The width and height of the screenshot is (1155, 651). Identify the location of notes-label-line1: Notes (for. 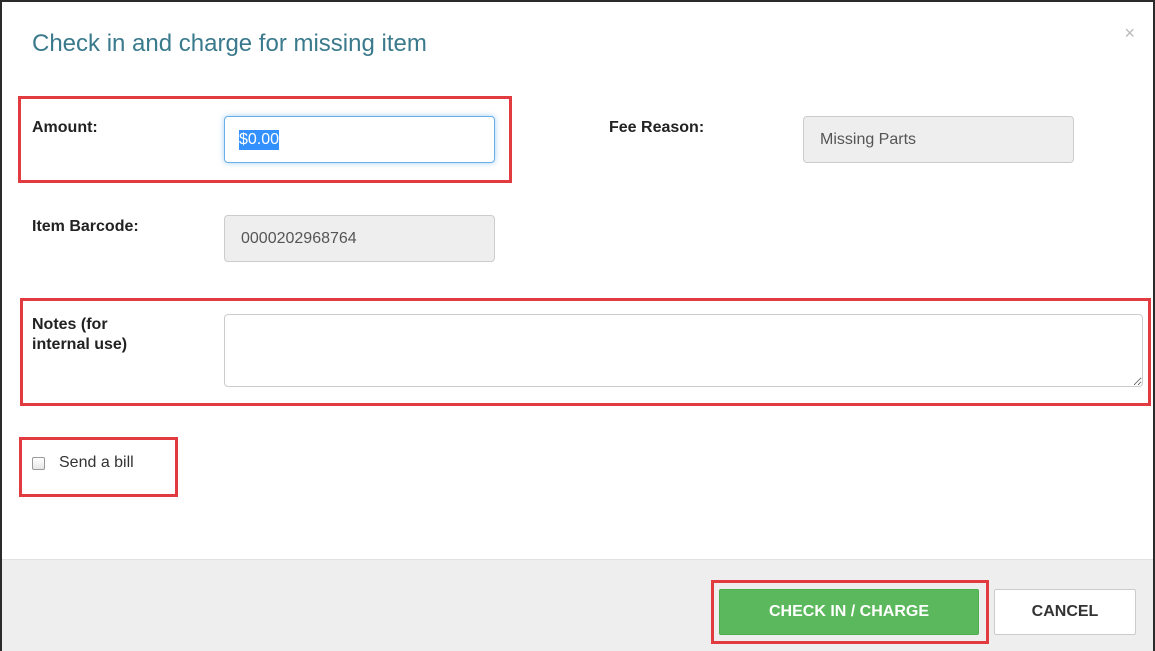
(70, 324).